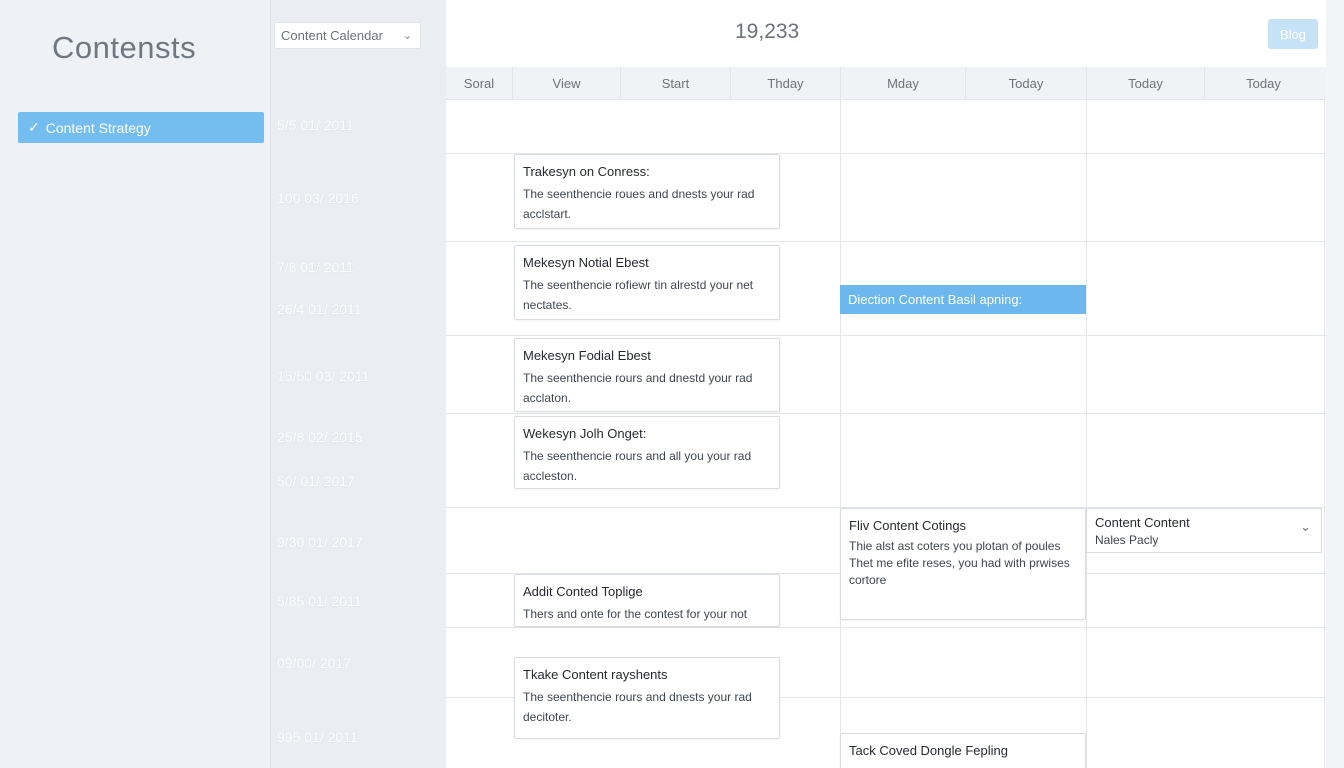 The width and height of the screenshot is (1344, 768). I want to click on date-column, so click(358, 384).